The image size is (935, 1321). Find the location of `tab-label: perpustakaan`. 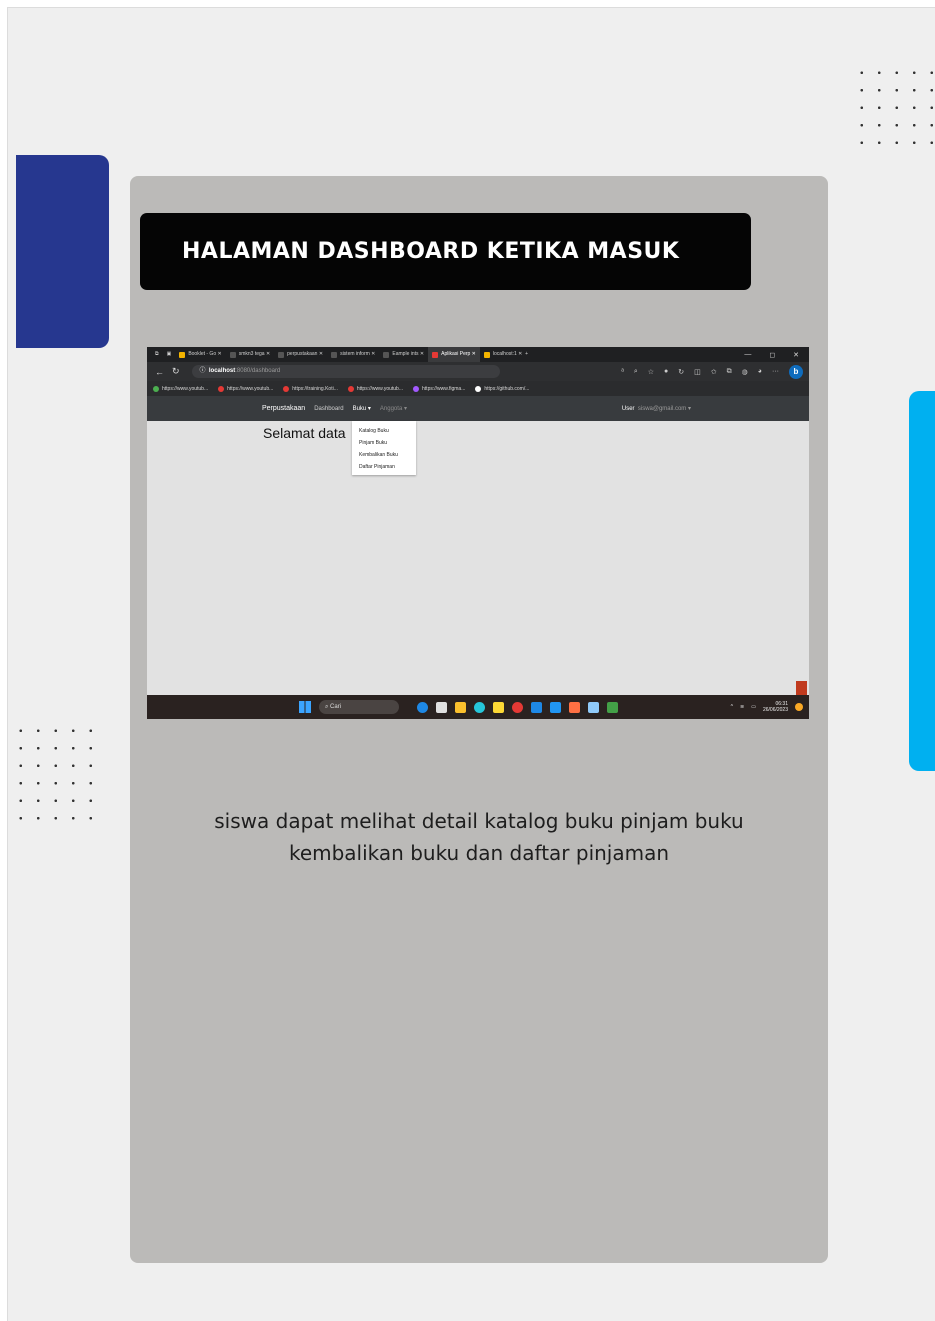

tab-label: perpustakaan is located at coordinates (302, 354).